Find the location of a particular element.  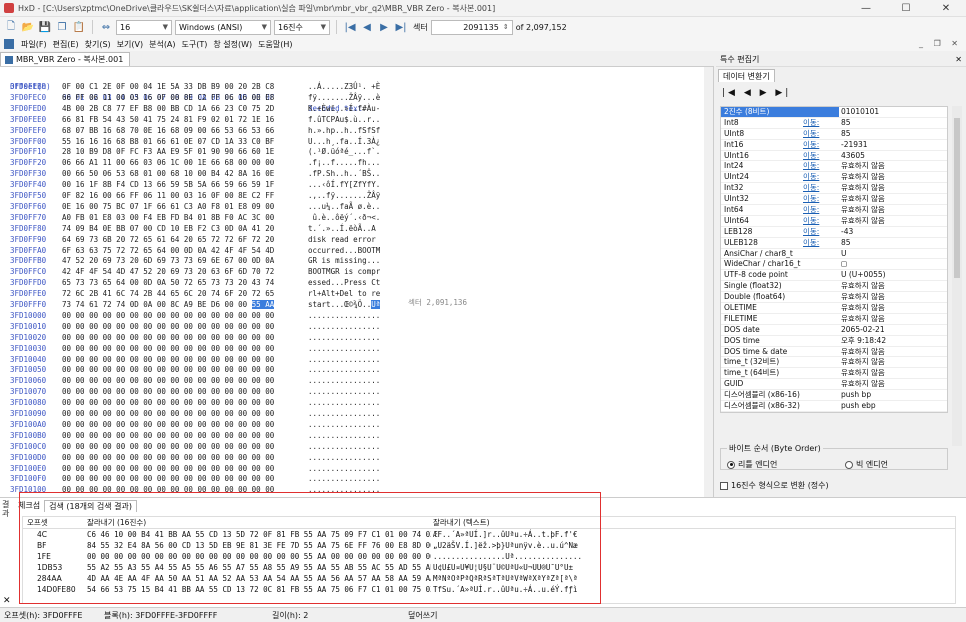

row-decoded-text: t.´.»..Í.ëòÃ..A is located at coordinates (344, 229).